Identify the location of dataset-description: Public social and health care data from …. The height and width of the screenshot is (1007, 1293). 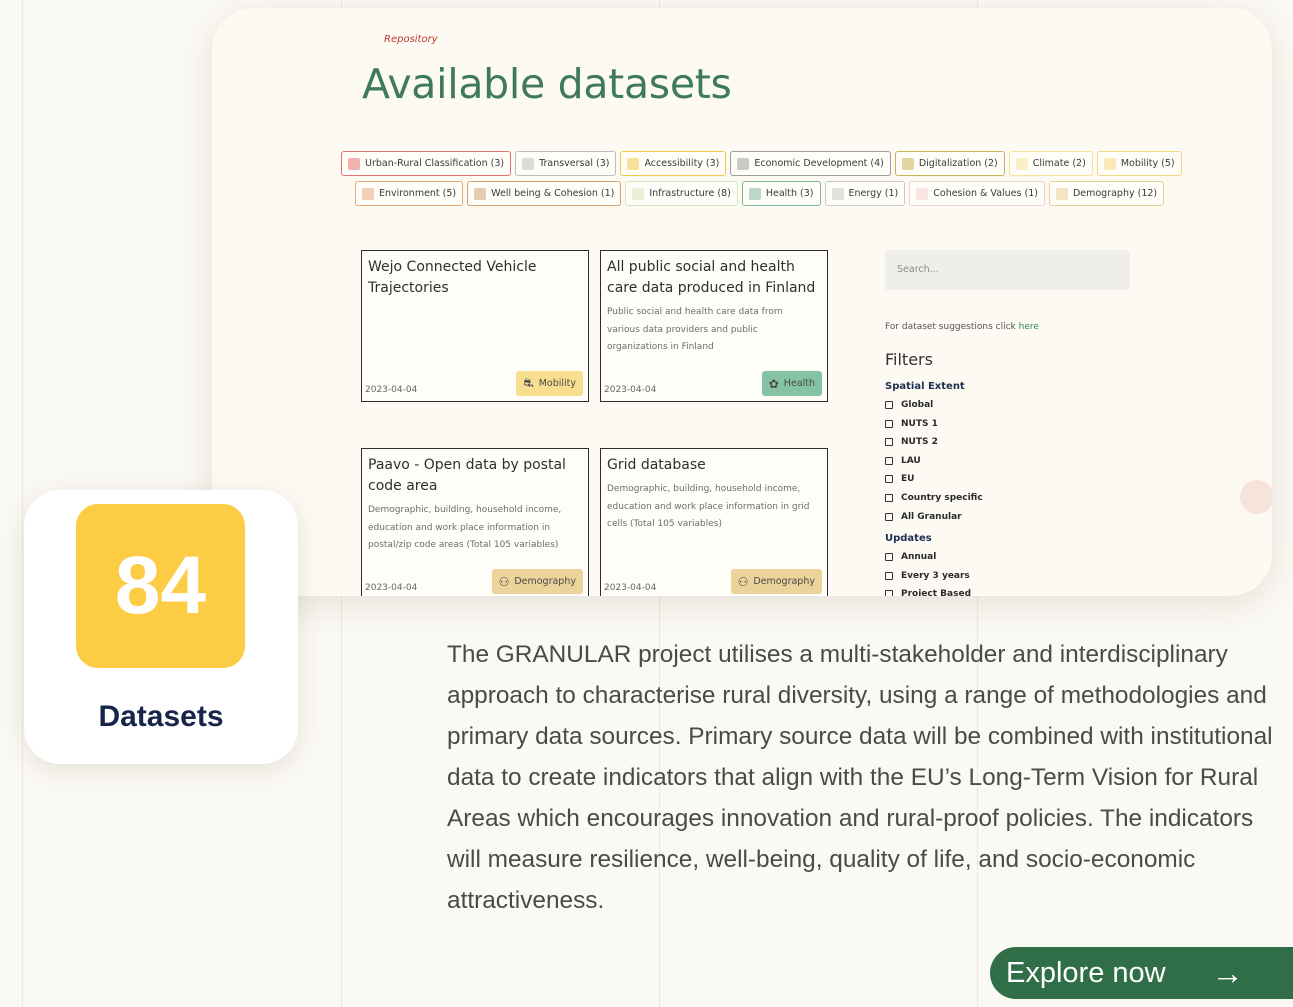
(695, 329).